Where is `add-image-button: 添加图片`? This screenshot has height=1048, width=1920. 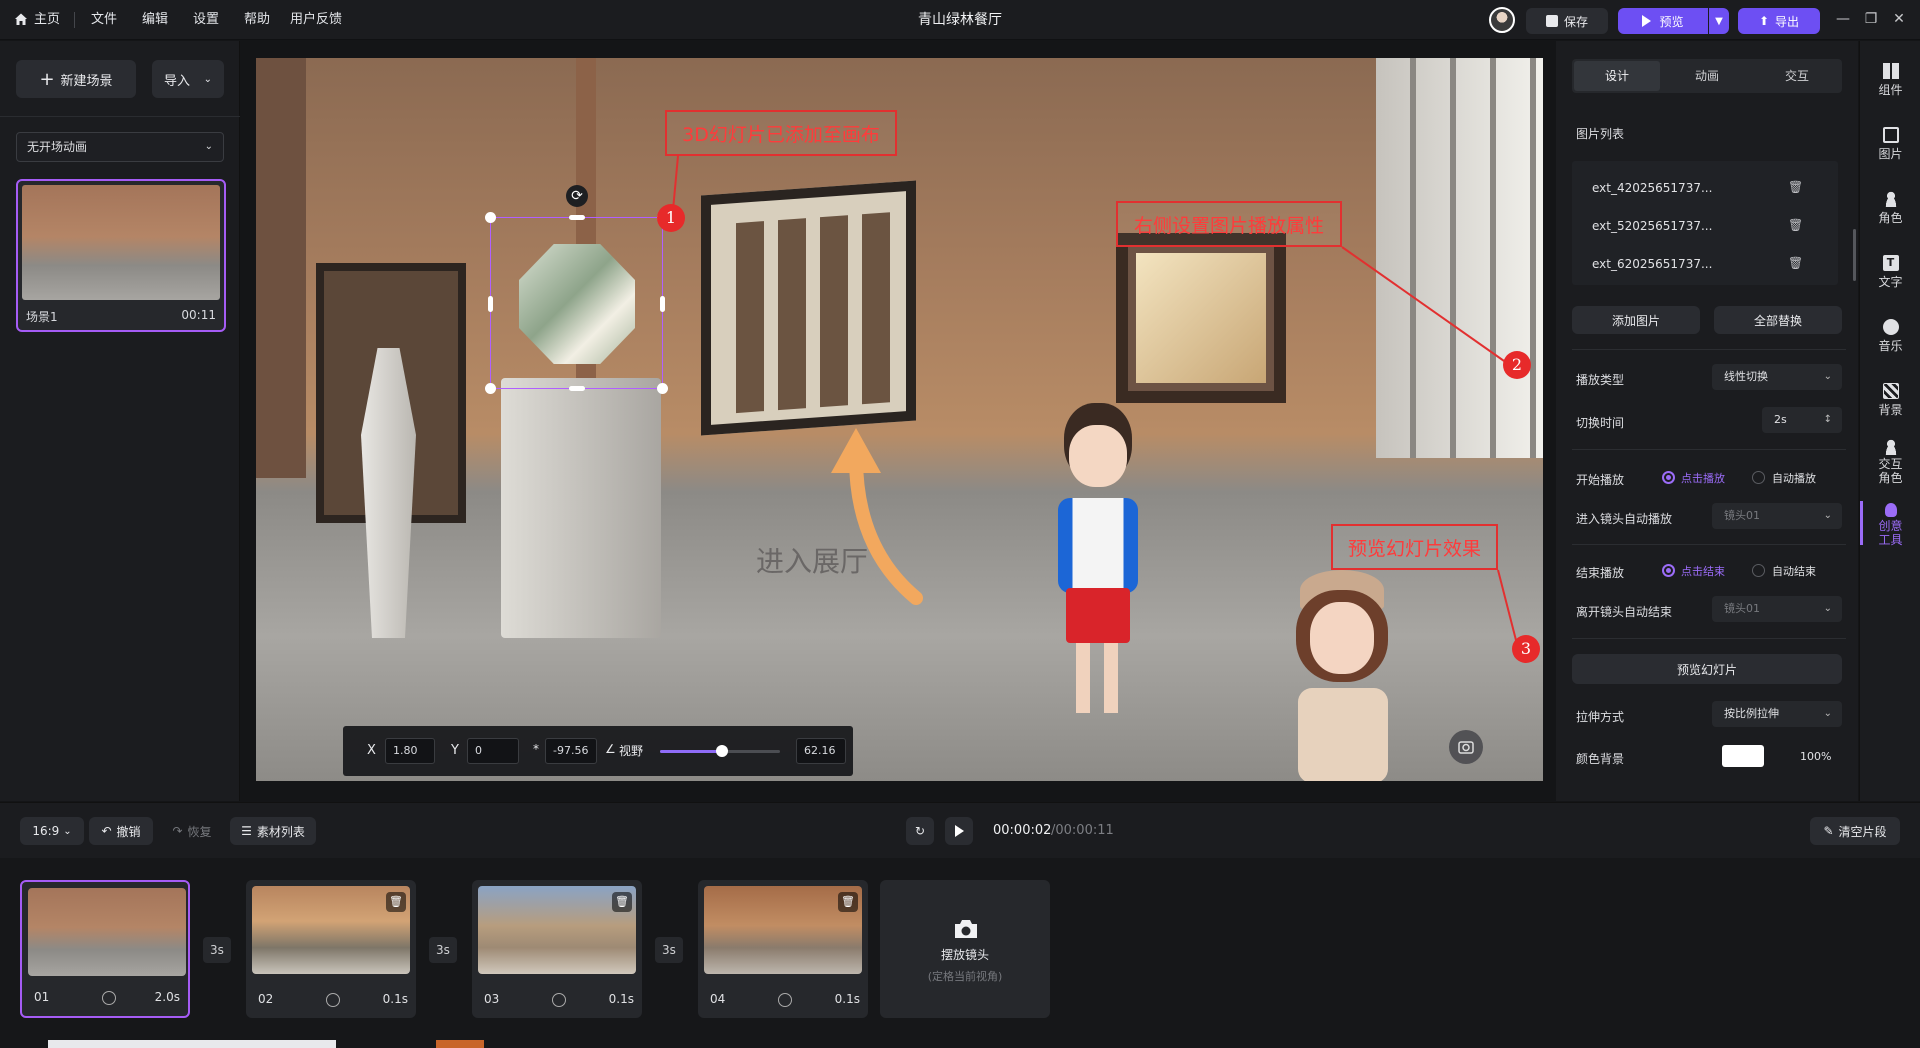 add-image-button: 添加图片 is located at coordinates (1636, 320).